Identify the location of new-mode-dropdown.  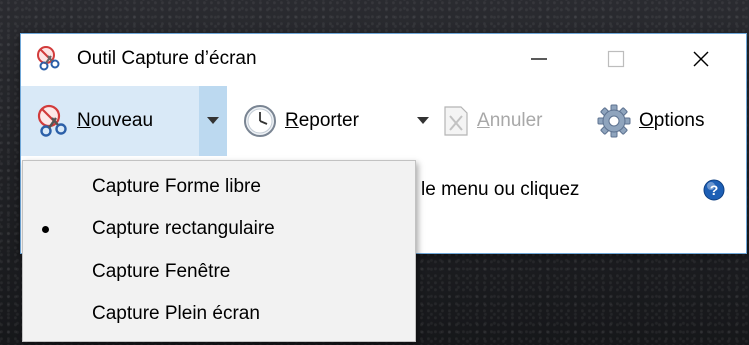
(213, 121).